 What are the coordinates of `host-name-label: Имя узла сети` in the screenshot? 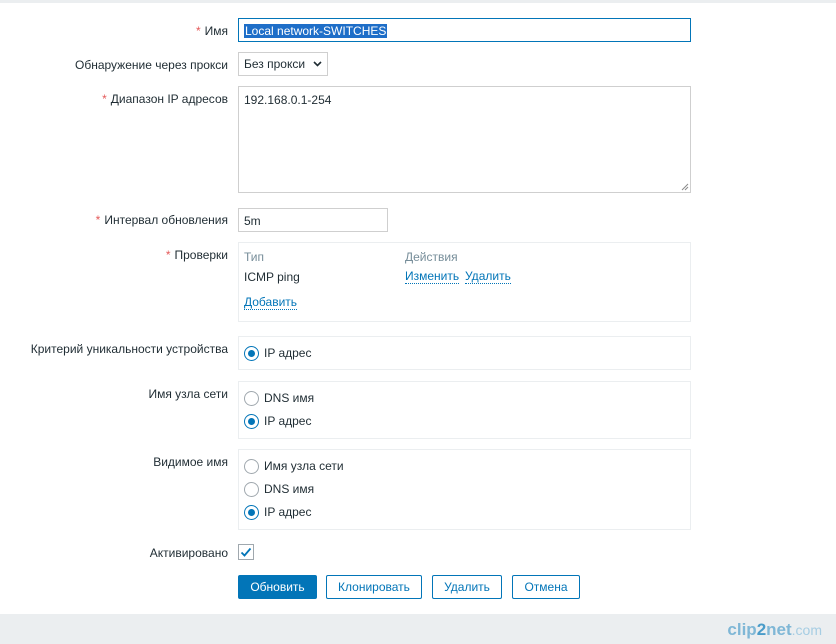 It's located at (188, 394).